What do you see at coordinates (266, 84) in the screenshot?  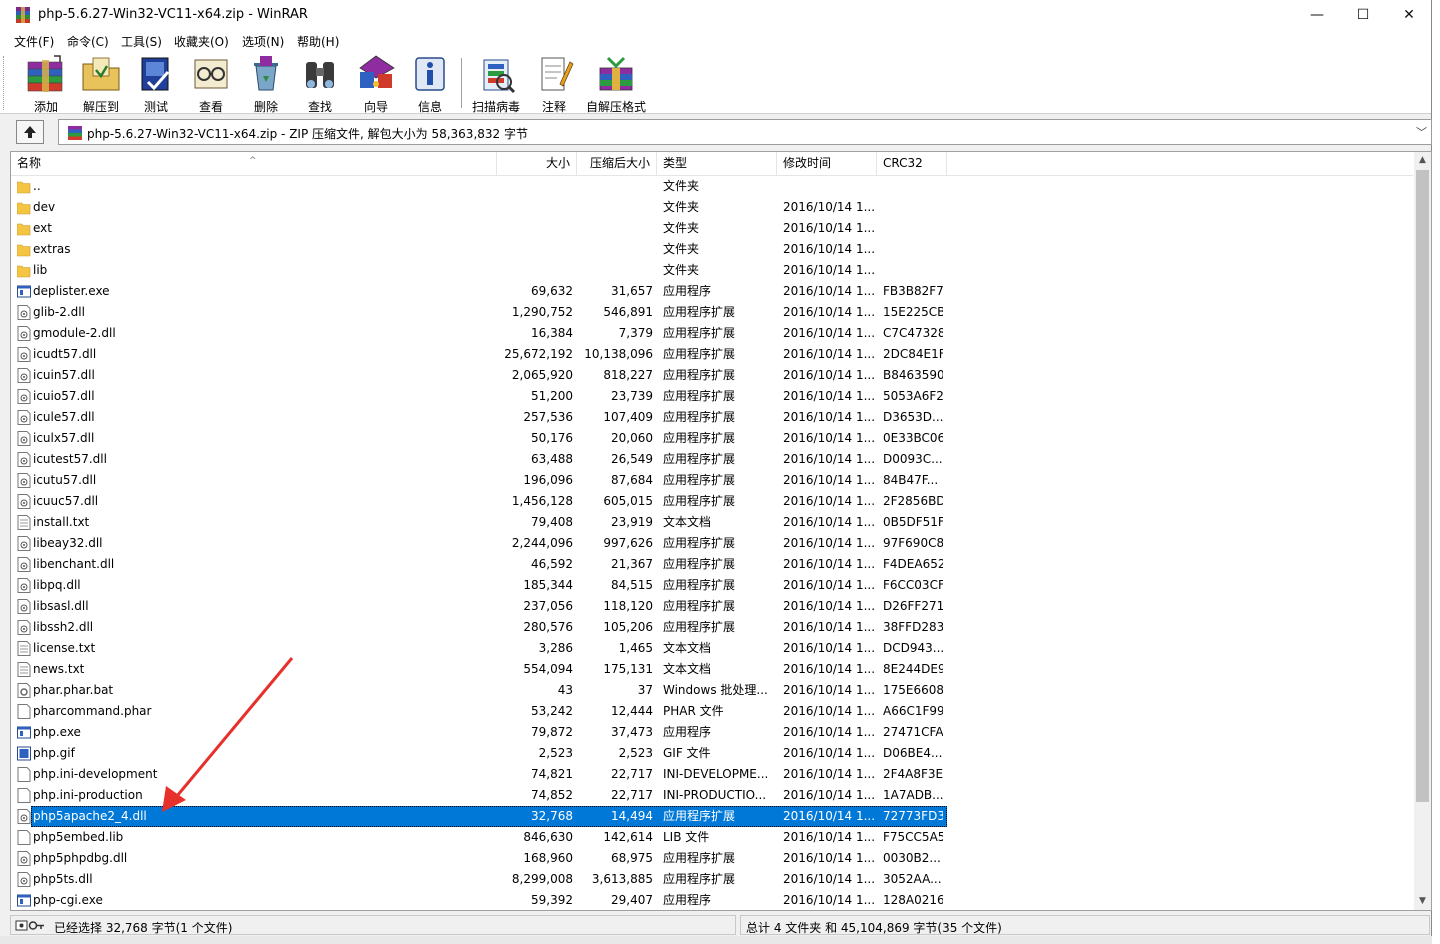 I see `toolbar-delete-button: 删除` at bounding box center [266, 84].